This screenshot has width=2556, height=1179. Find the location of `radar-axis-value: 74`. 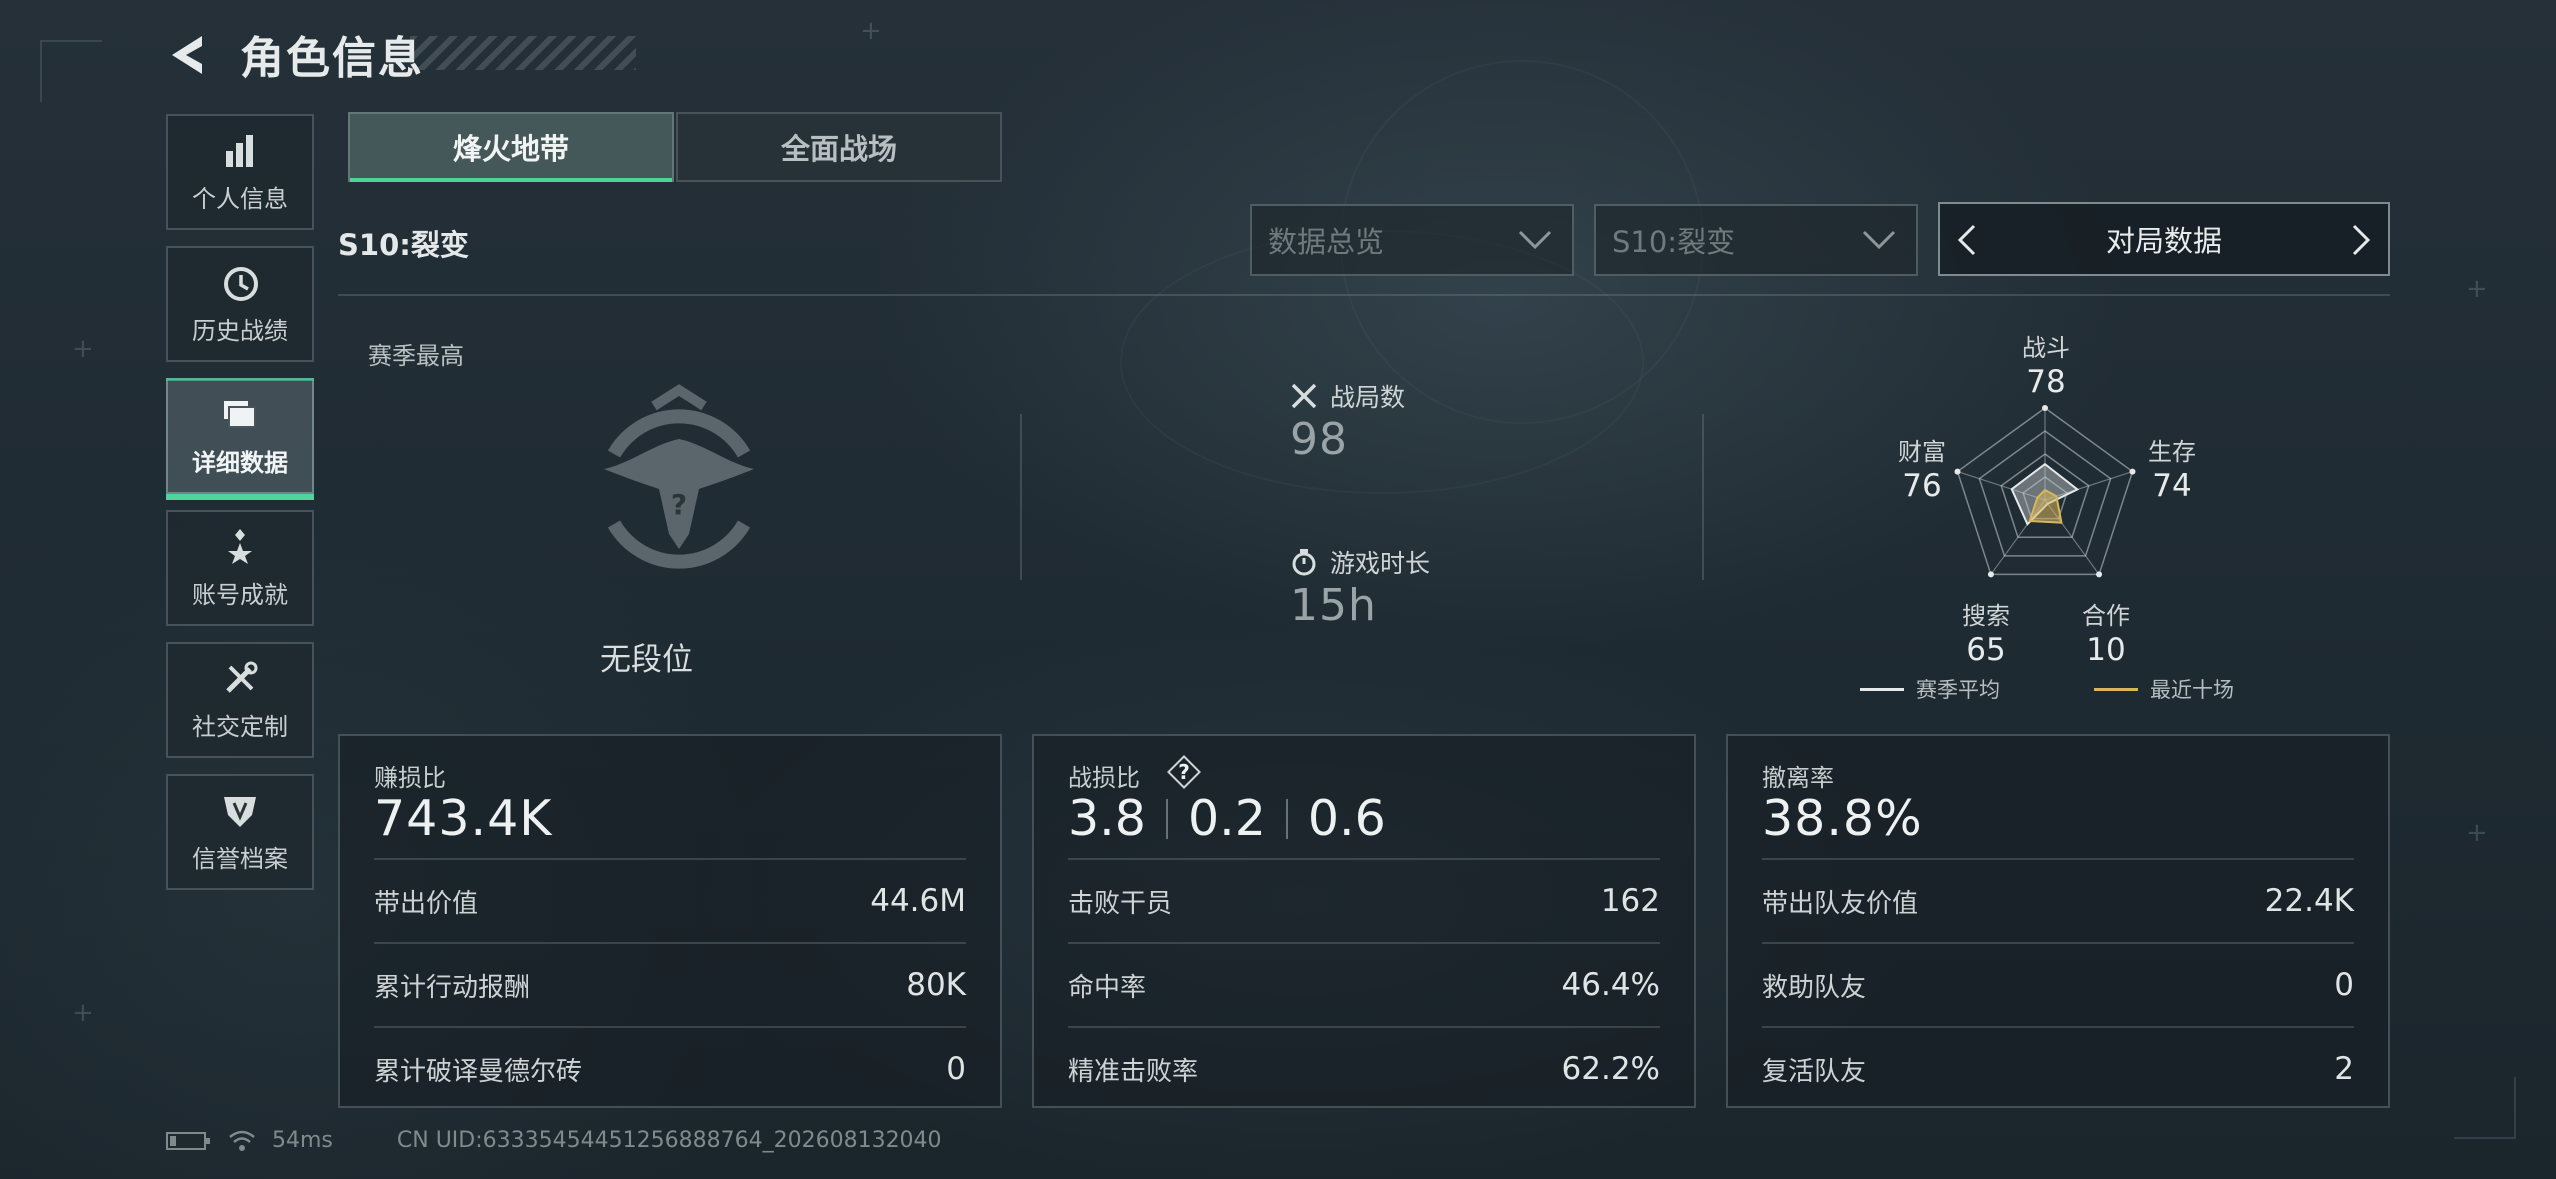

radar-axis-value: 74 is located at coordinates (2172, 486).